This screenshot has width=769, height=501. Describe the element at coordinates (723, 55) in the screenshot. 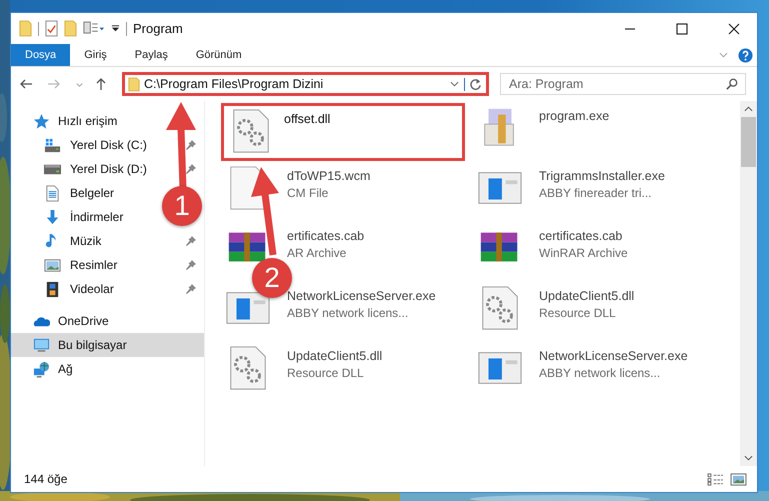

I see `expand-ribbon-icon` at that location.